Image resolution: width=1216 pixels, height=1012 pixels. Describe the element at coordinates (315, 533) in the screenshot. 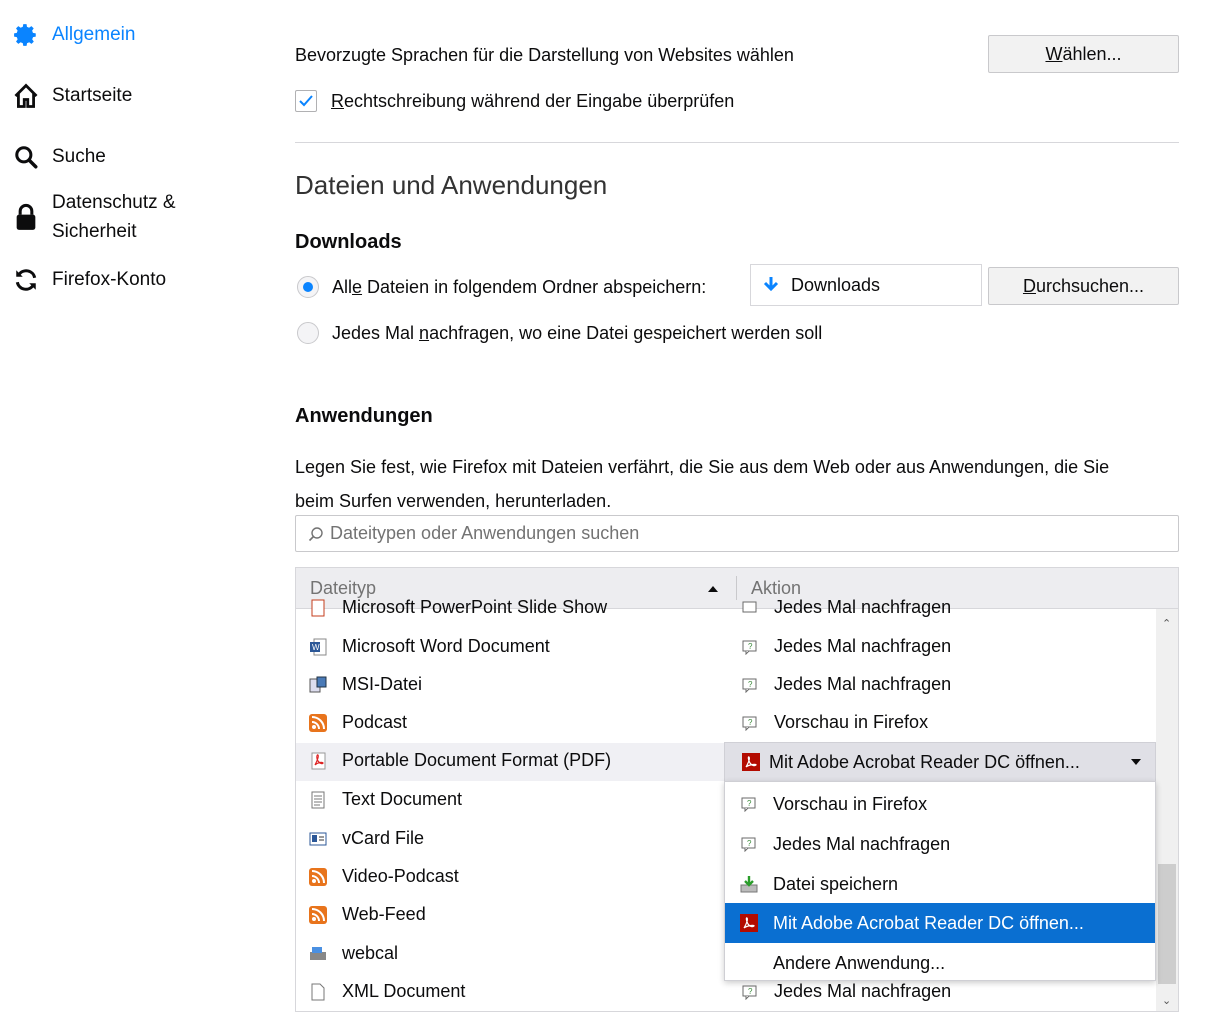

I see `search-icon` at that location.